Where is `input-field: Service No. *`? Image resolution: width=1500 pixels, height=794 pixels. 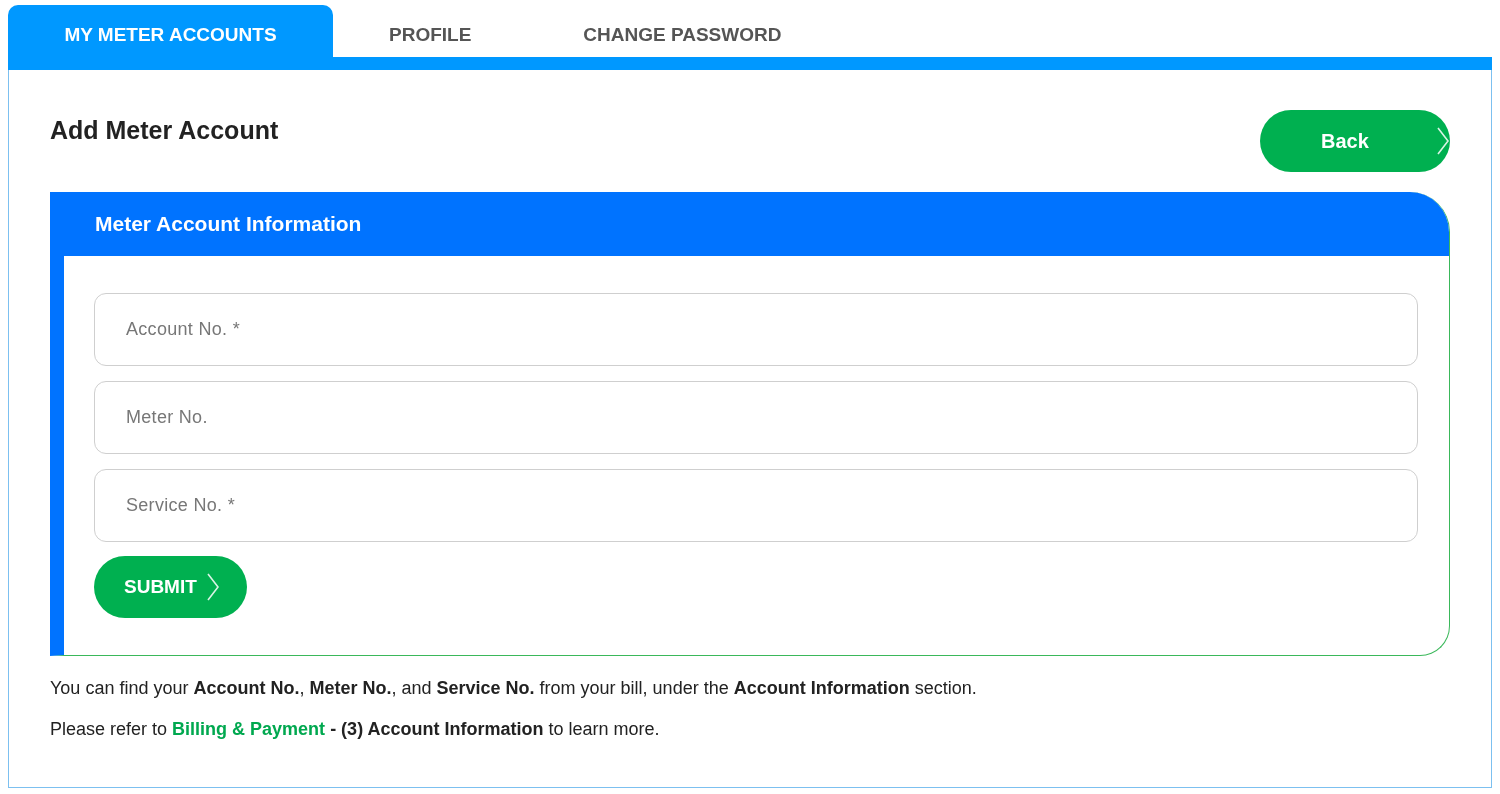
input-field: Service No. * is located at coordinates (756, 505).